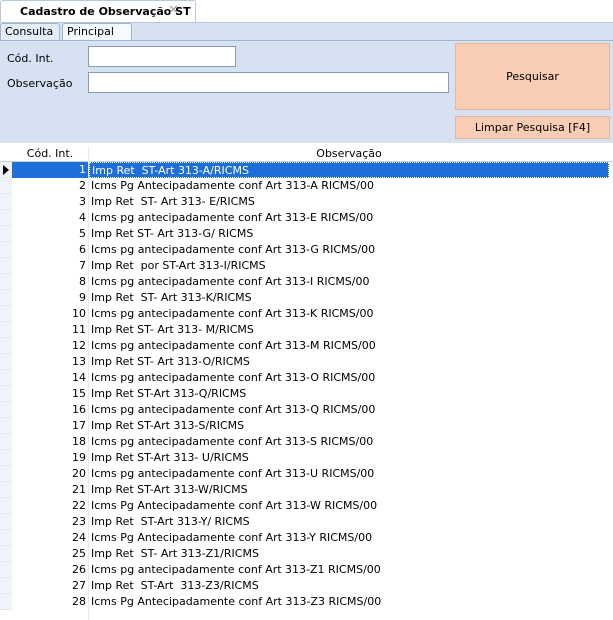  Describe the element at coordinates (98, 11) in the screenshot. I see `document-tab: Cadastro de Observação ST ✕` at that location.